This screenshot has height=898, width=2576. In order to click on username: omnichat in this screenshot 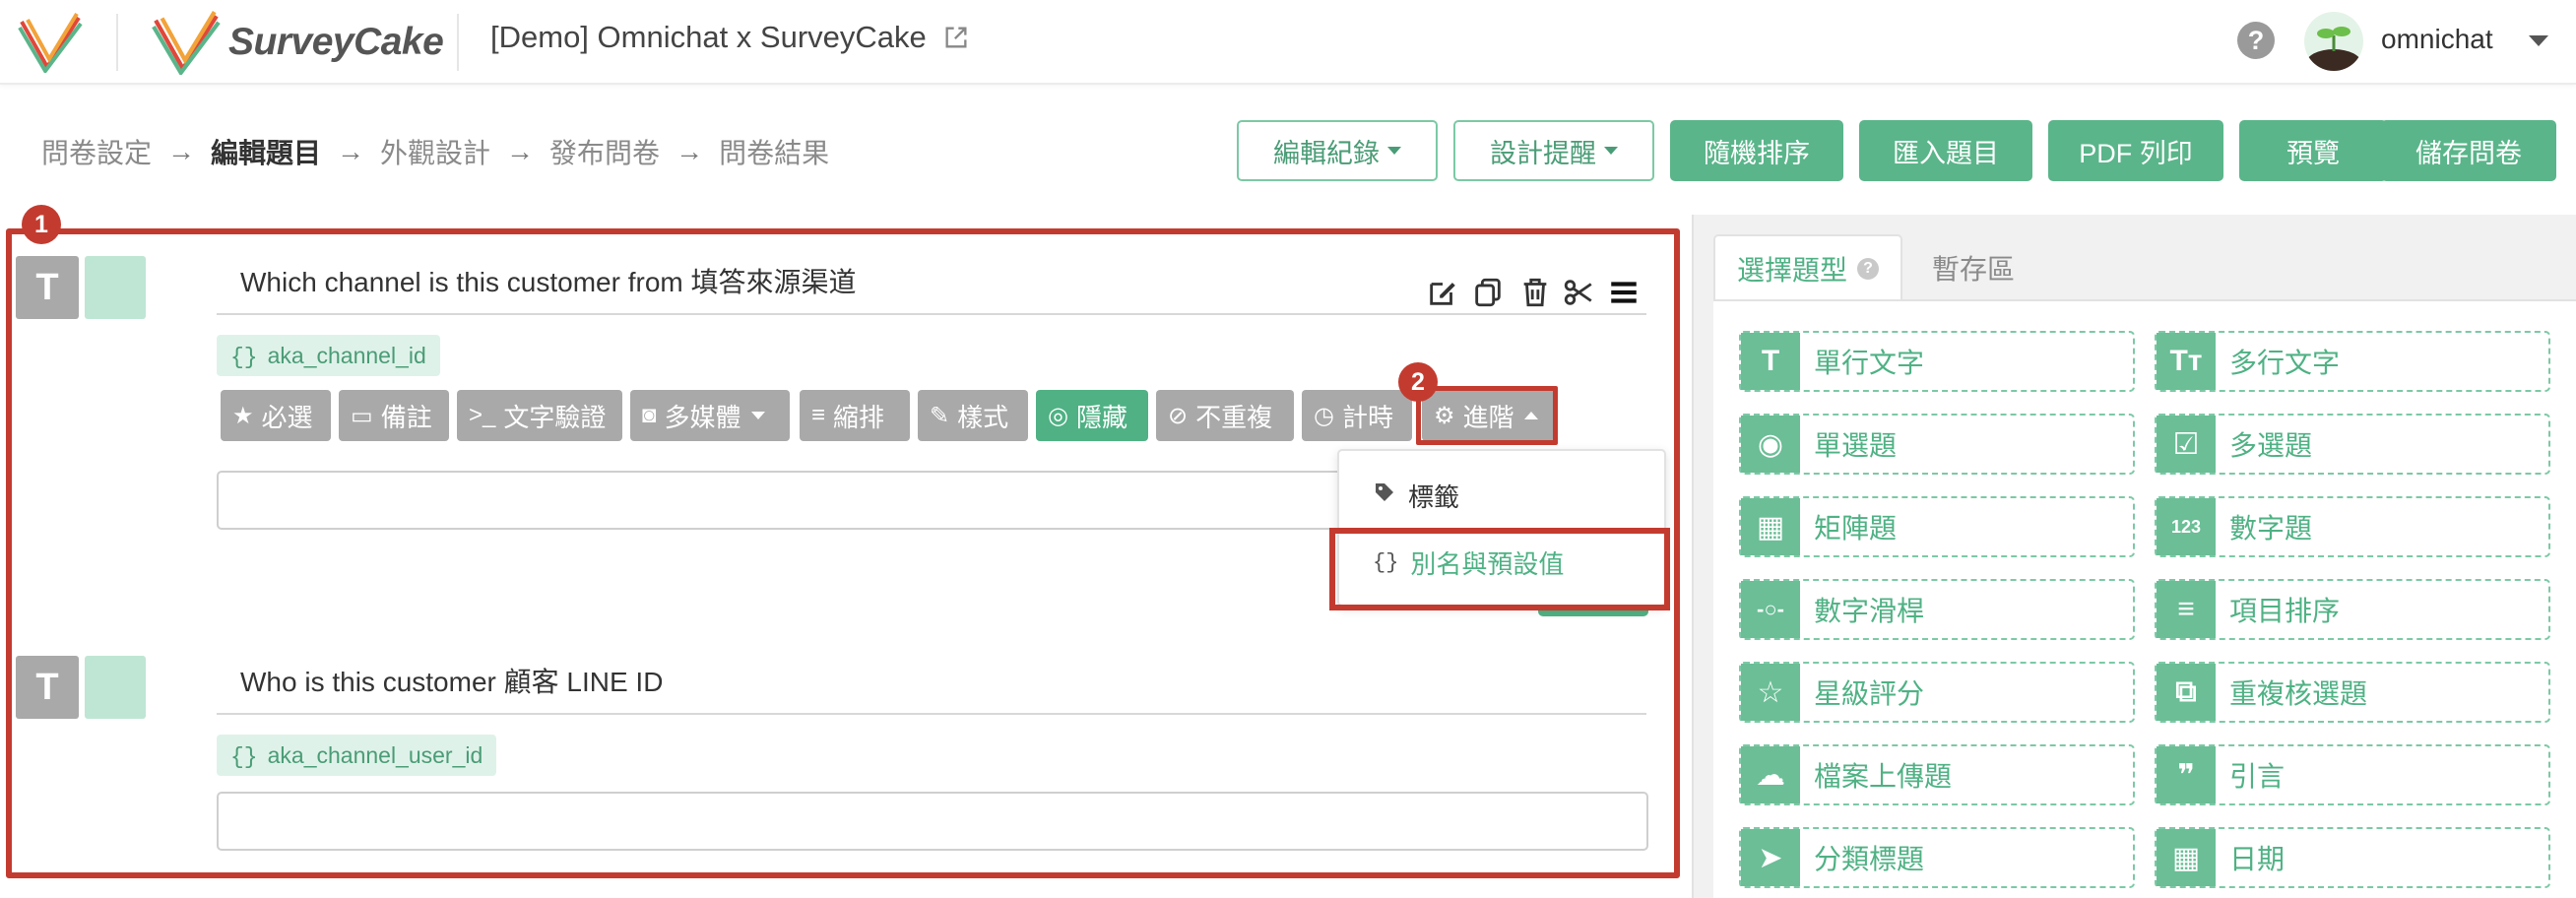, I will do `click(2437, 39)`.